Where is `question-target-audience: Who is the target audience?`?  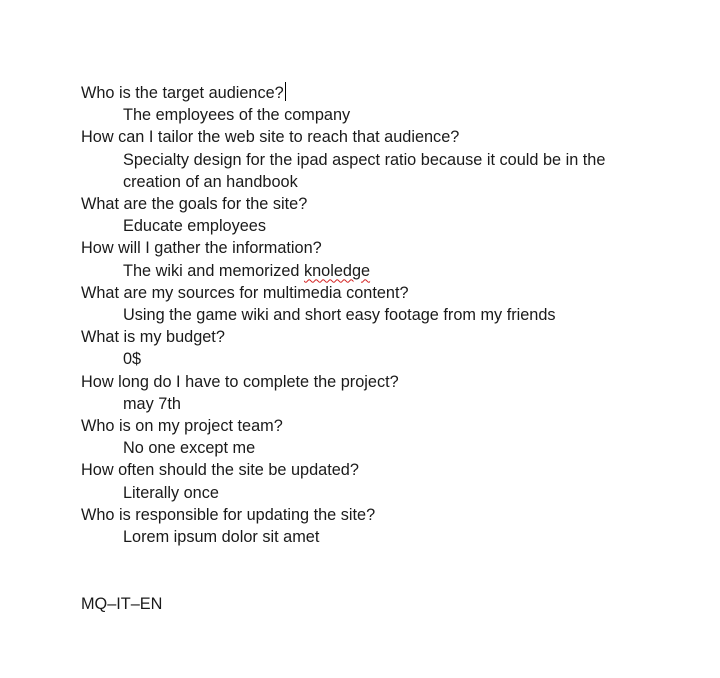
question-target-audience: Who is the target audience? is located at coordinates (381, 93).